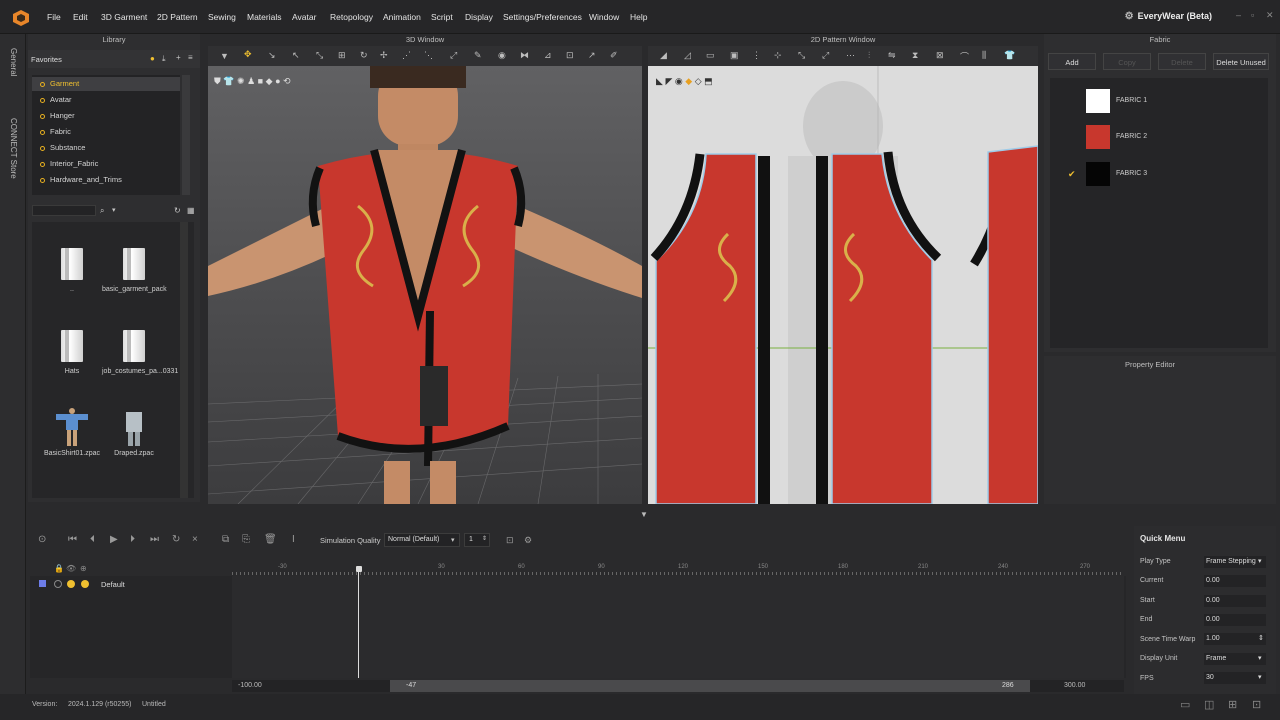 The image size is (1280, 720). What do you see at coordinates (548, 55) in the screenshot?
I see `texture-tool-icon: ⊿` at bounding box center [548, 55].